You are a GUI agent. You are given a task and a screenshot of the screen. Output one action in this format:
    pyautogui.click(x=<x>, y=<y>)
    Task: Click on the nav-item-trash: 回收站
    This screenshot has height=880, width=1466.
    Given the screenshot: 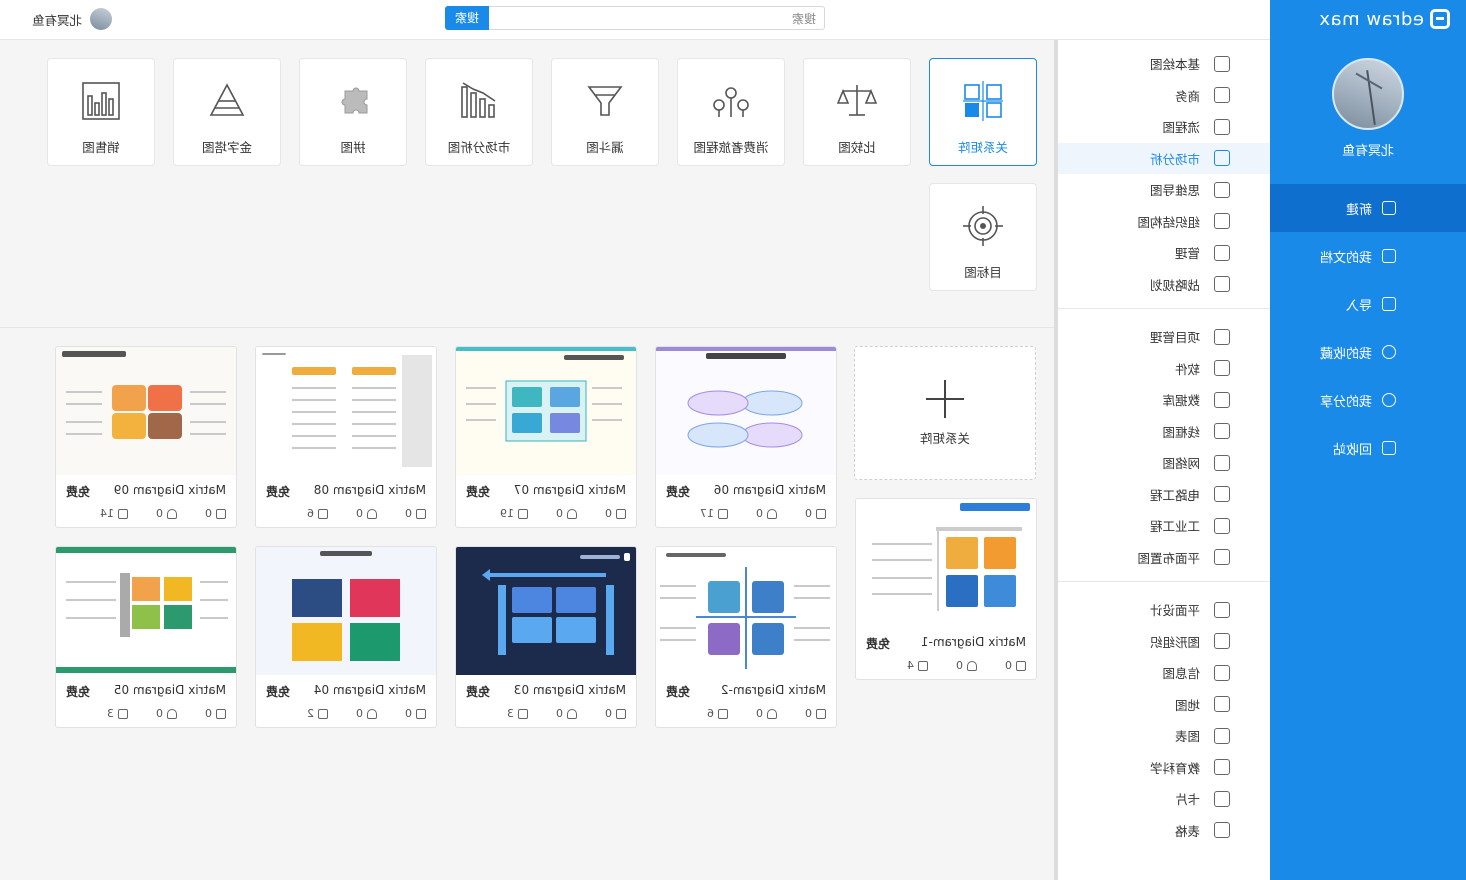 What is the action you would take?
    pyautogui.click(x=1368, y=448)
    